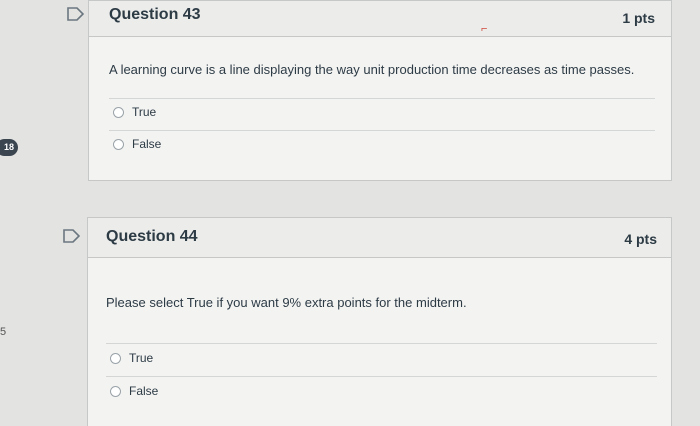 This screenshot has width=700, height=426. Describe the element at coordinates (380, 19) in the screenshot. I see `question-43-header: Question 43 1 pts` at that location.